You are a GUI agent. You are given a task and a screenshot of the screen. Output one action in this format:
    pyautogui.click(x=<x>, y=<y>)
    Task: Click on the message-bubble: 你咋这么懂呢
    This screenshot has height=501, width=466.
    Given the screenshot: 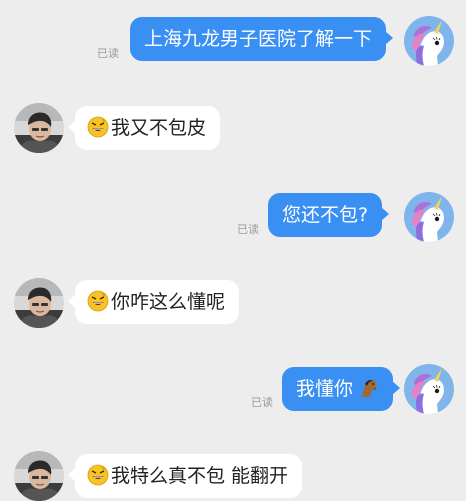 What is the action you would take?
    pyautogui.click(x=153, y=302)
    